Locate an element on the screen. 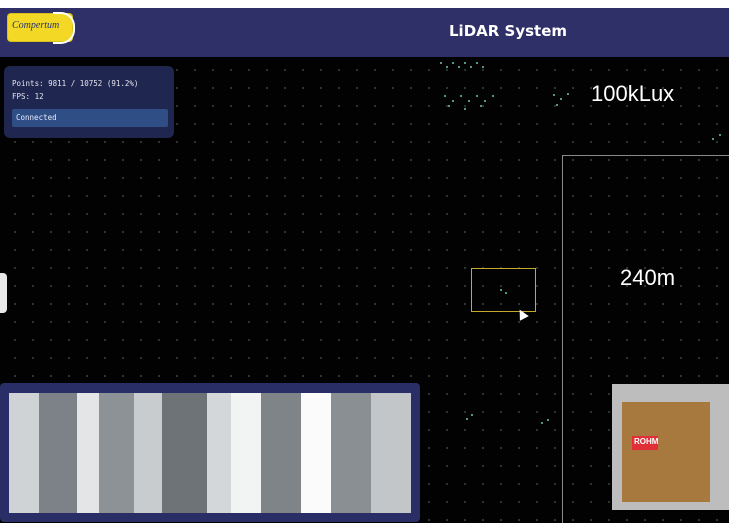  roi-selection-box is located at coordinates (503, 290).